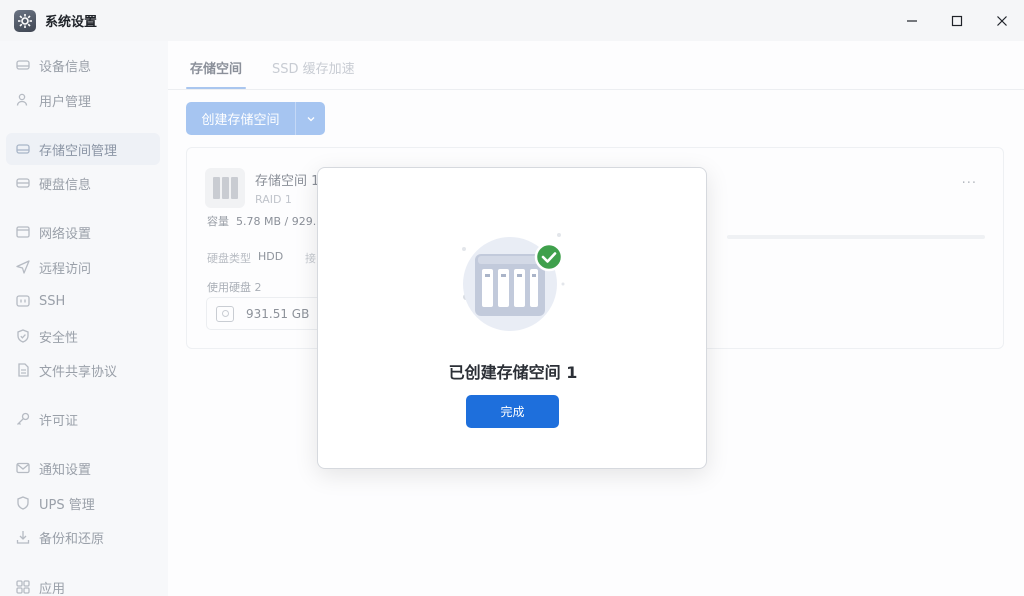 The height and width of the screenshot is (596, 1024). What do you see at coordinates (512, 411) in the screenshot?
I see `done-button: 完成` at bounding box center [512, 411].